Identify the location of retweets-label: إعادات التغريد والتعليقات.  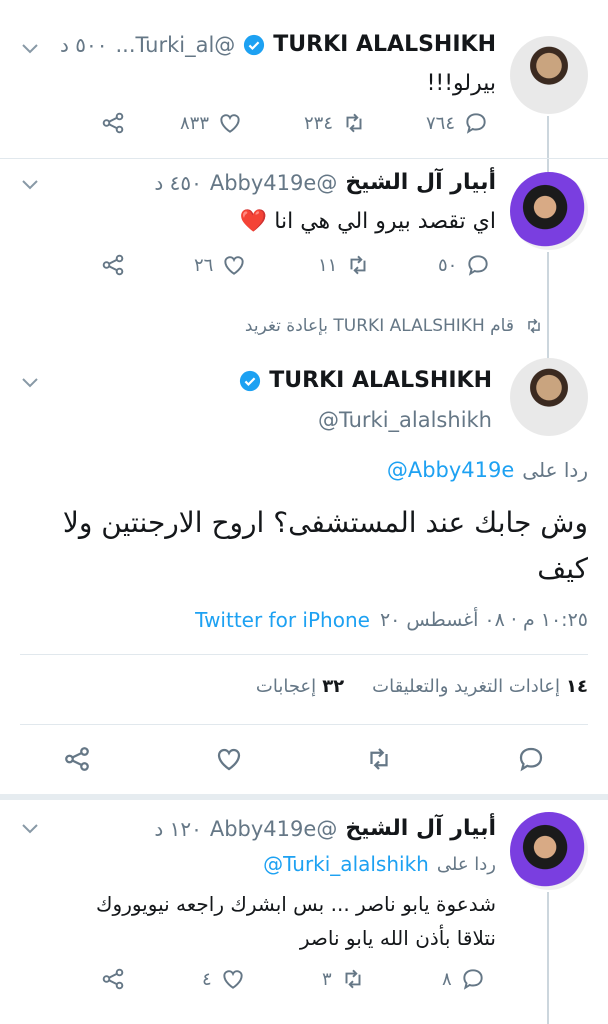
(466, 686).